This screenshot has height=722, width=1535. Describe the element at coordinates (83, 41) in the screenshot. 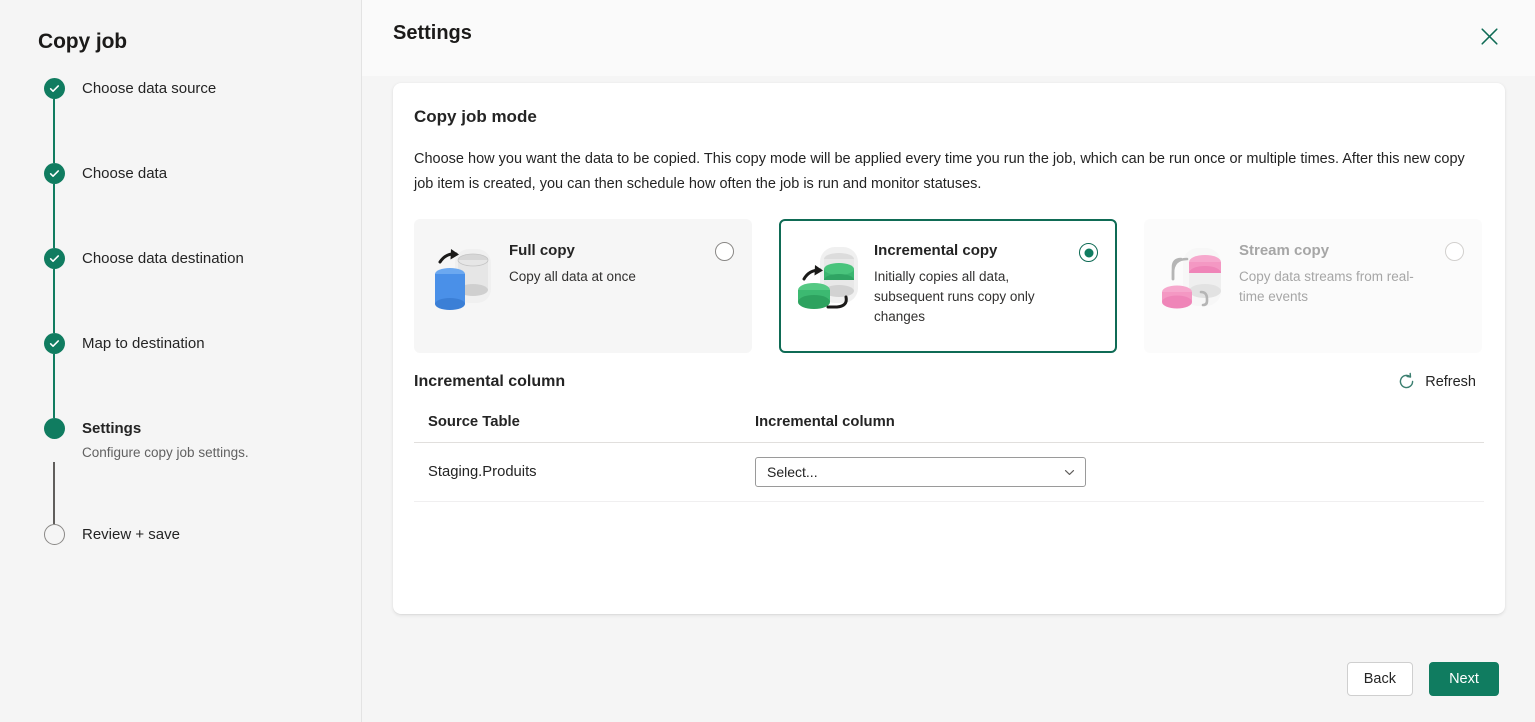

I see `sidebar-title: Copy job` at that location.